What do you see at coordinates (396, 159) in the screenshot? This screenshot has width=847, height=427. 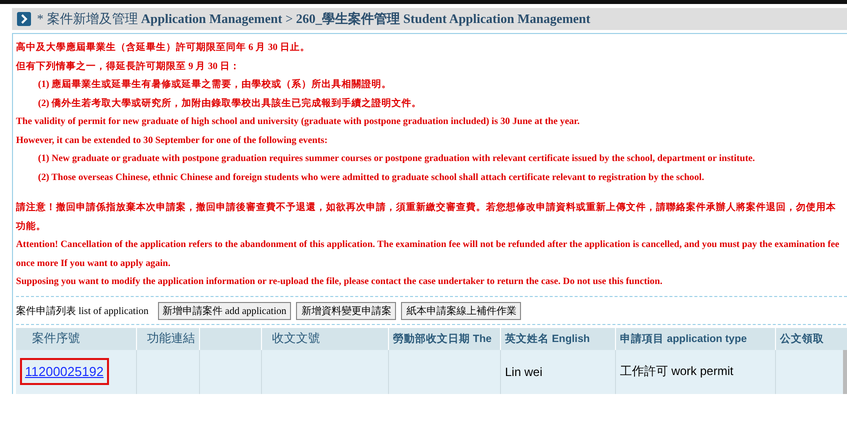 I see `notice-text: (1) New graduate or graduate with postpone graduation requires summer courses or postpone graduation with relevant certificate issued by the school, department or institute.` at bounding box center [396, 159].